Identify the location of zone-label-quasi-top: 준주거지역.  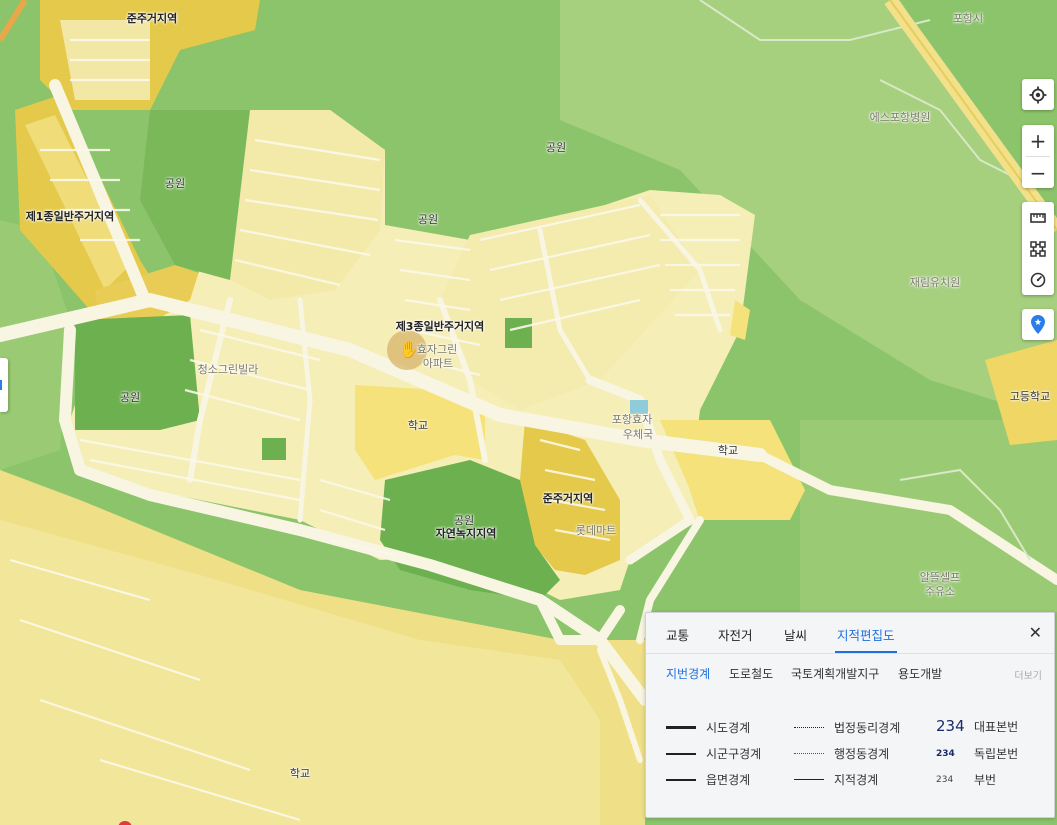
(152, 18).